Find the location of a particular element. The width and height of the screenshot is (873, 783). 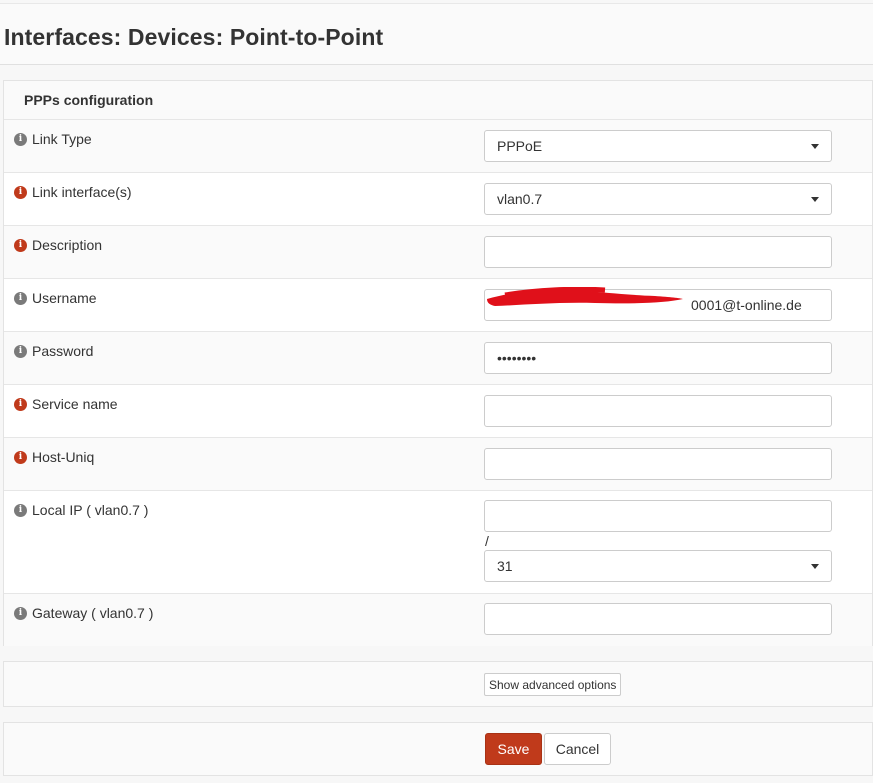

label-text: Link interface(s) is located at coordinates (82, 192).